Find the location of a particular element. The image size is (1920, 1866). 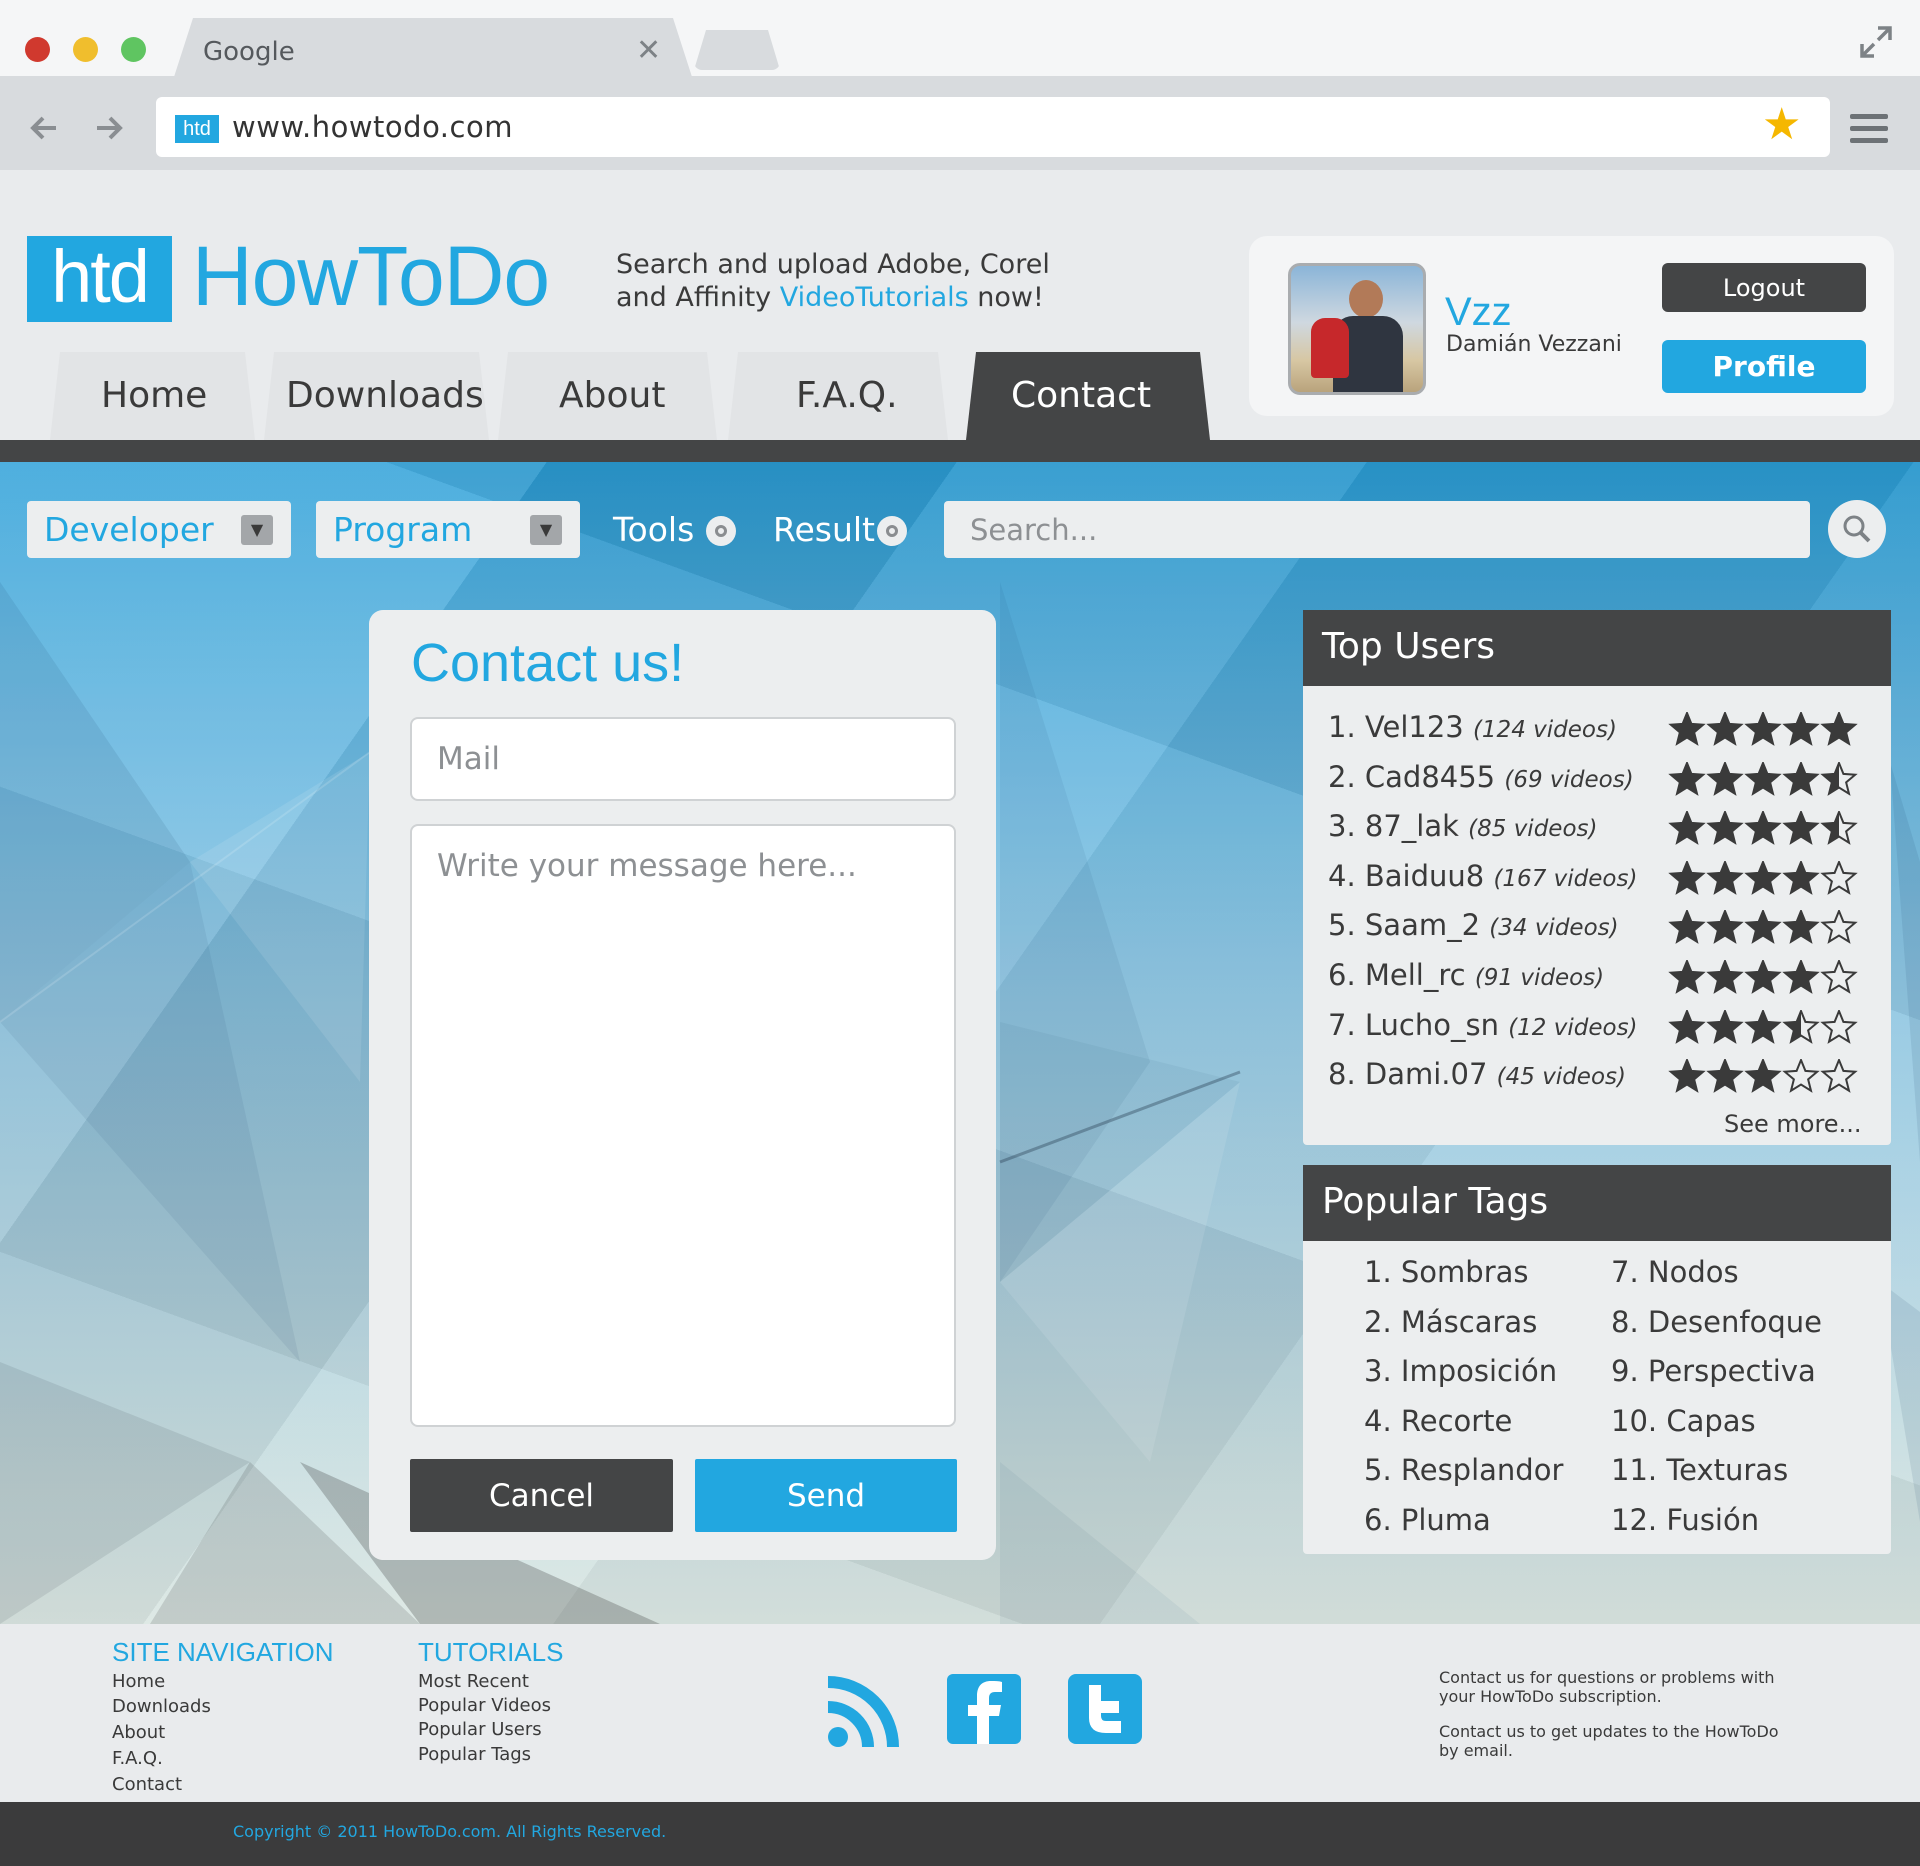

tag-item: 12. Fusión is located at coordinates (1685, 1520).